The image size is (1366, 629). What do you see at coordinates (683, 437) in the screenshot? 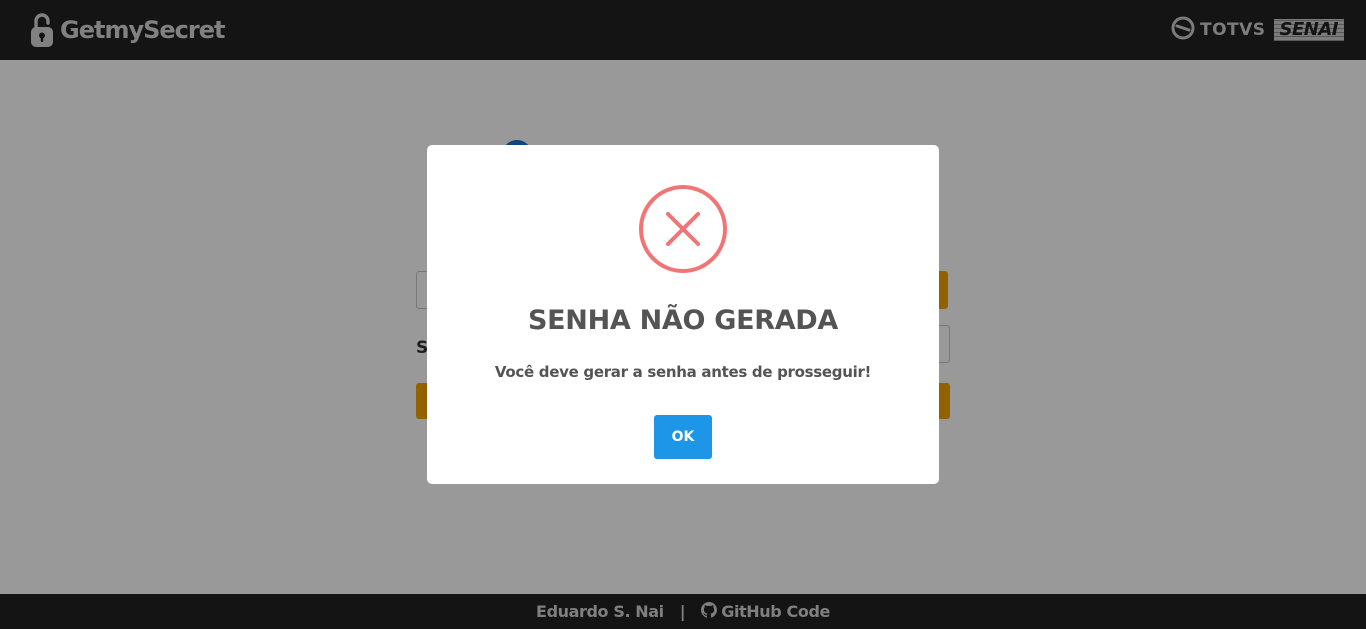
I see `ok-button: OK` at bounding box center [683, 437].